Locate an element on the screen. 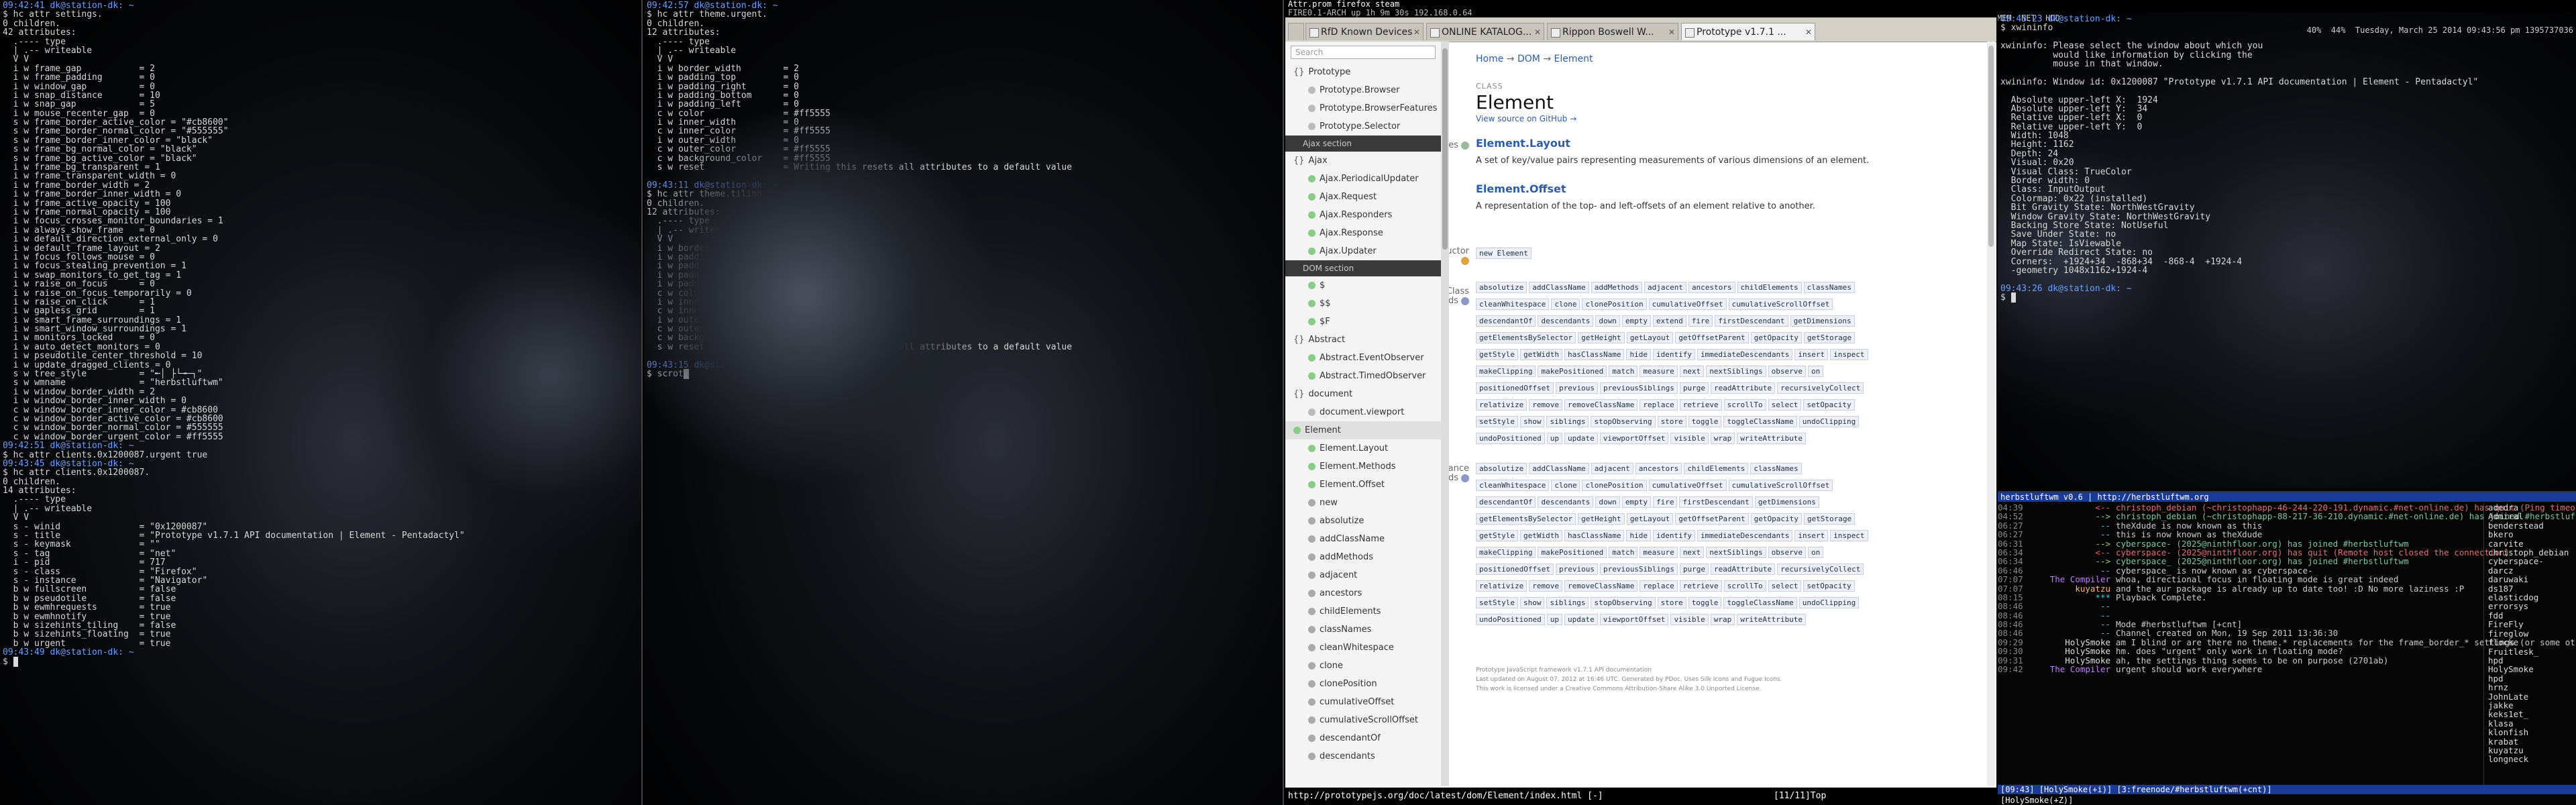 Image resolution: width=2576 pixels, height=805 pixels. method-link: stopObserving is located at coordinates (1623, 421).